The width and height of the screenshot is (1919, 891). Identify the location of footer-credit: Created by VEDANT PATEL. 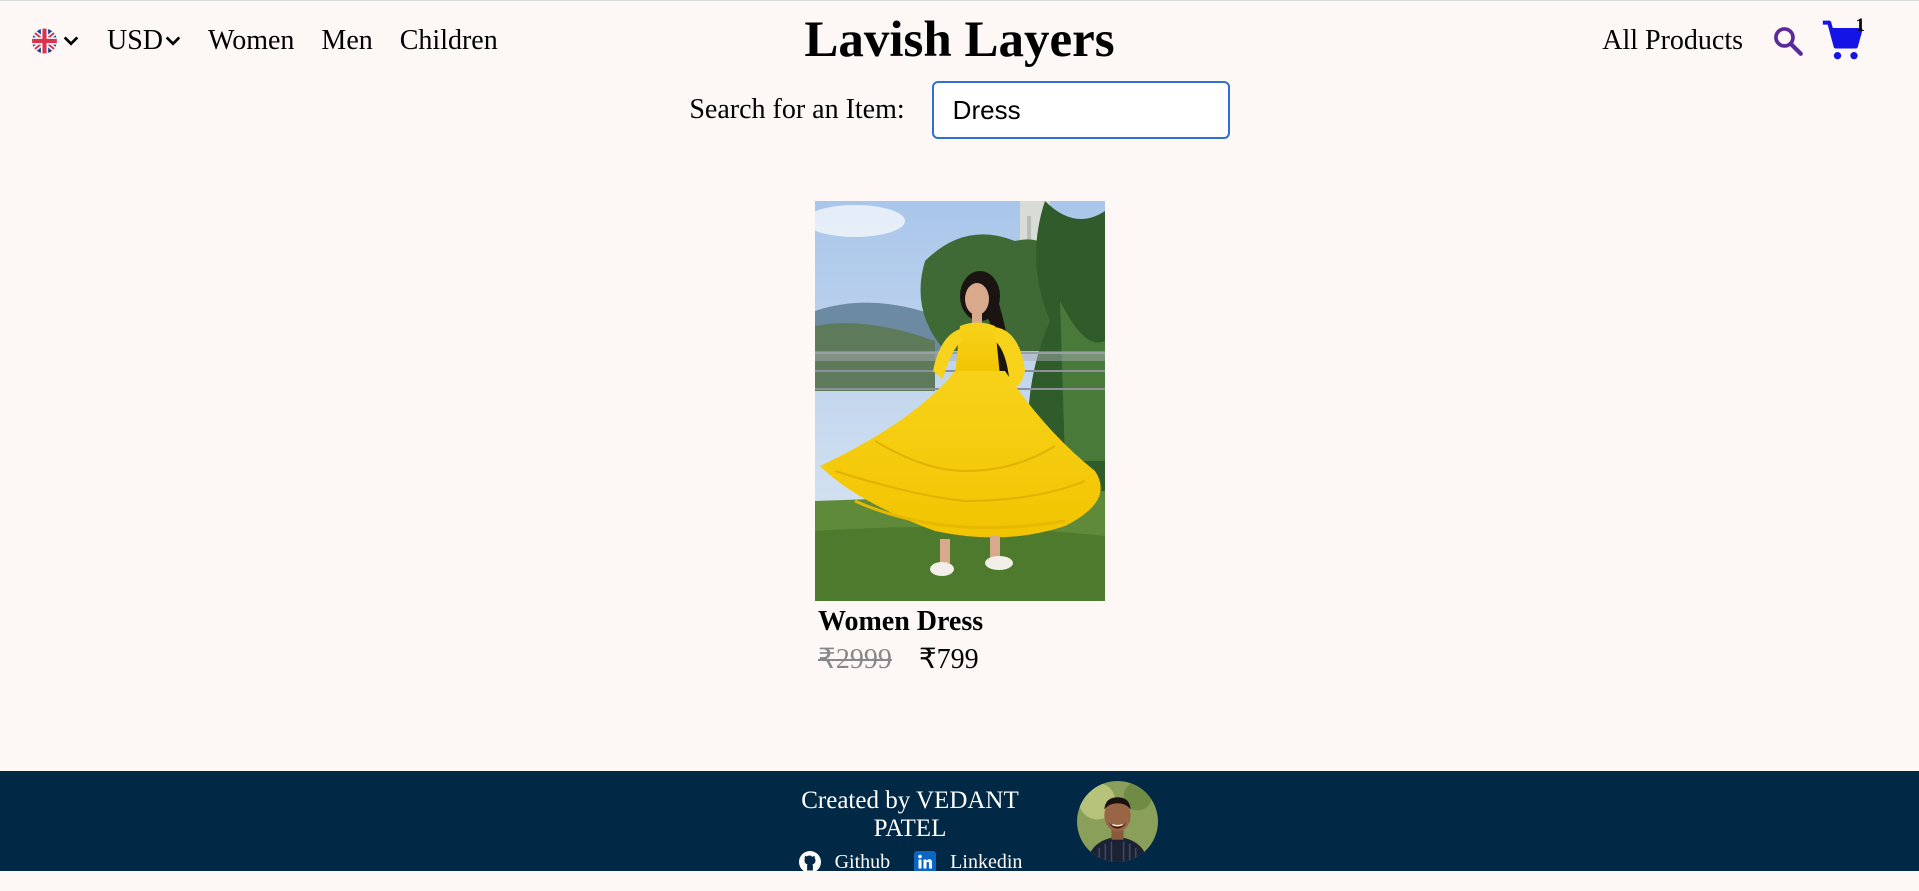
(910, 814).